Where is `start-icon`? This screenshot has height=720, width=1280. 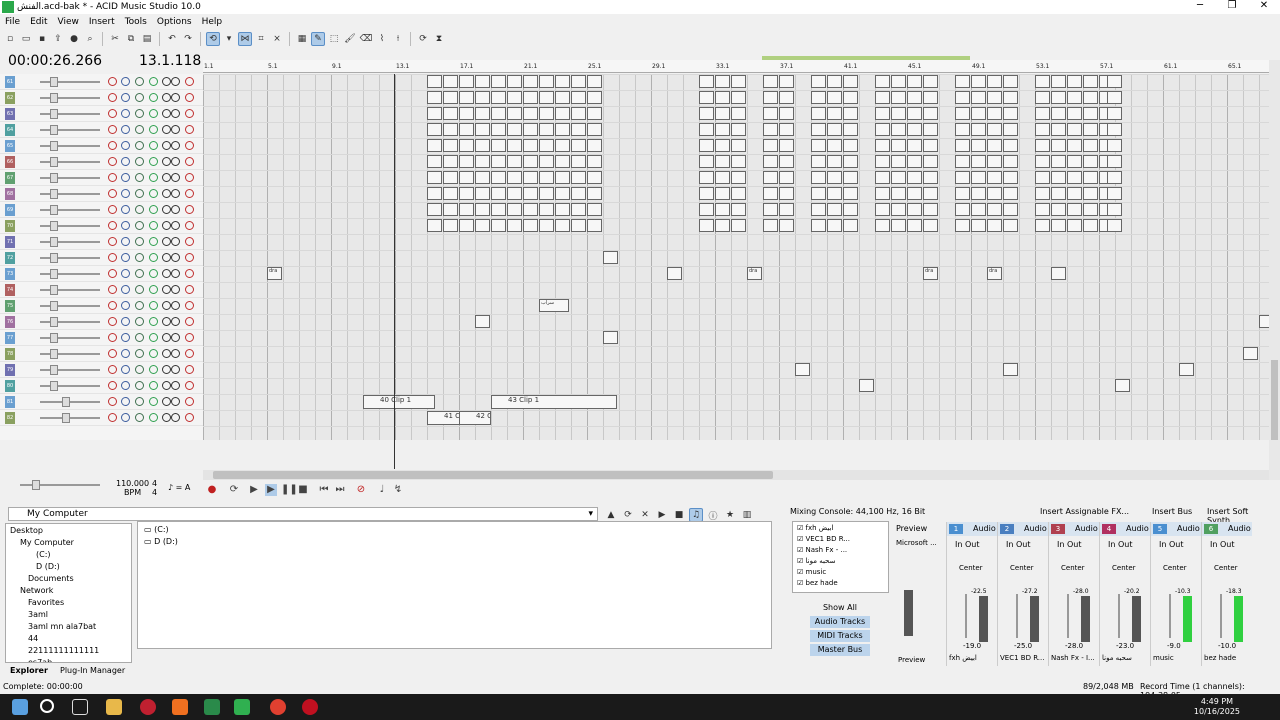
start-icon is located at coordinates (20, 707).